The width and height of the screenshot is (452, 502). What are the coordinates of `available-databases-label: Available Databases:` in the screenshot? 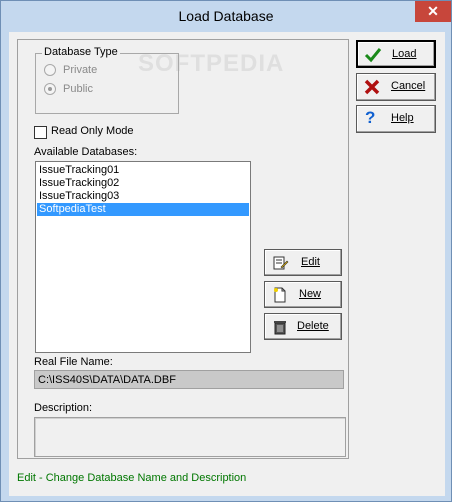 It's located at (86, 152).